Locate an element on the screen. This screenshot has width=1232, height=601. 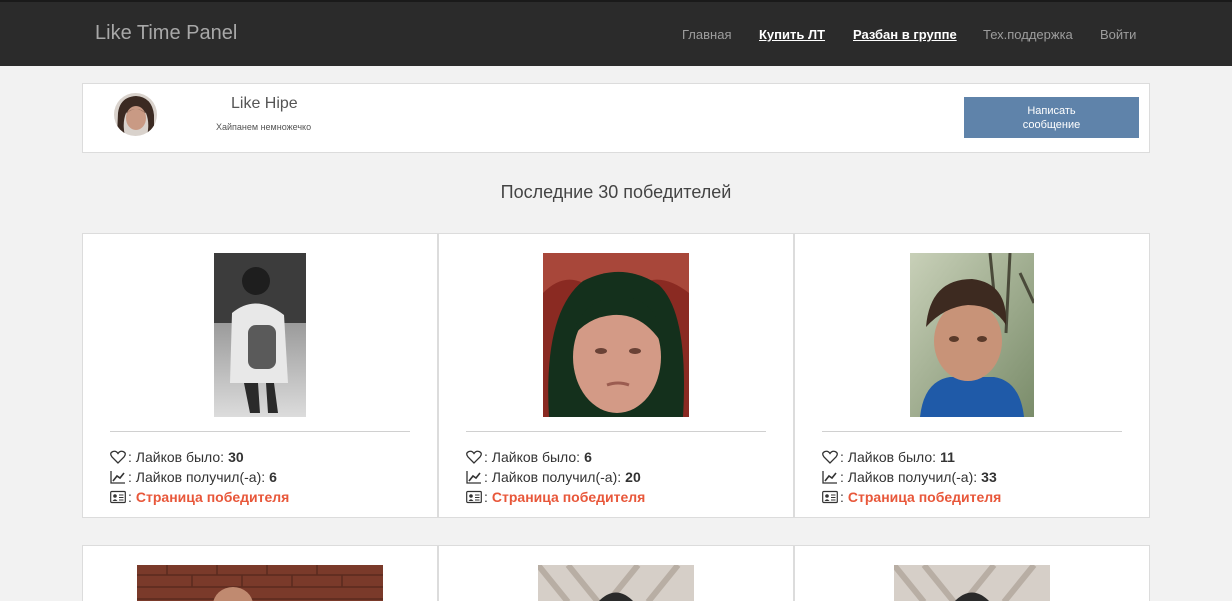
nav-buy-lt: Купить ЛТ is located at coordinates (792, 34).